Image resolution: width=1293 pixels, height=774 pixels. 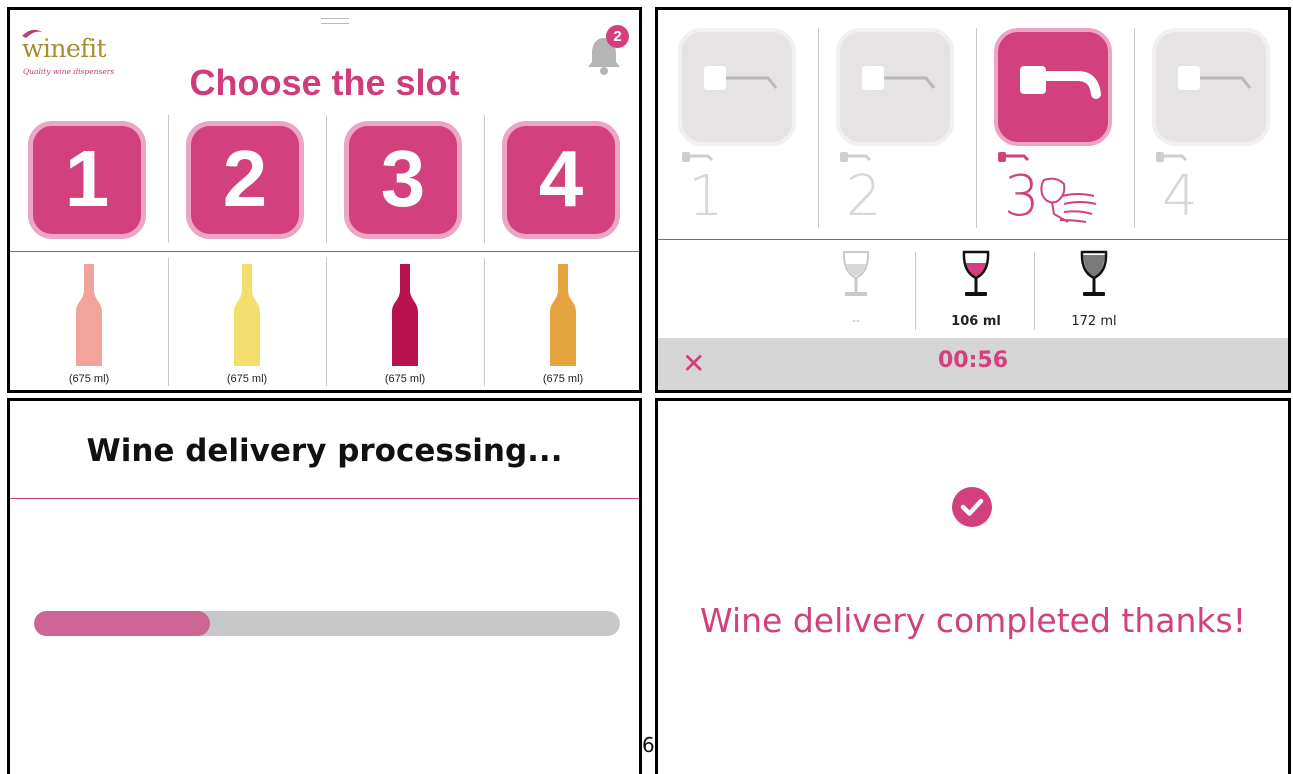 I want to click on glass-volume-label: 172 ml, so click(x=1094, y=321).